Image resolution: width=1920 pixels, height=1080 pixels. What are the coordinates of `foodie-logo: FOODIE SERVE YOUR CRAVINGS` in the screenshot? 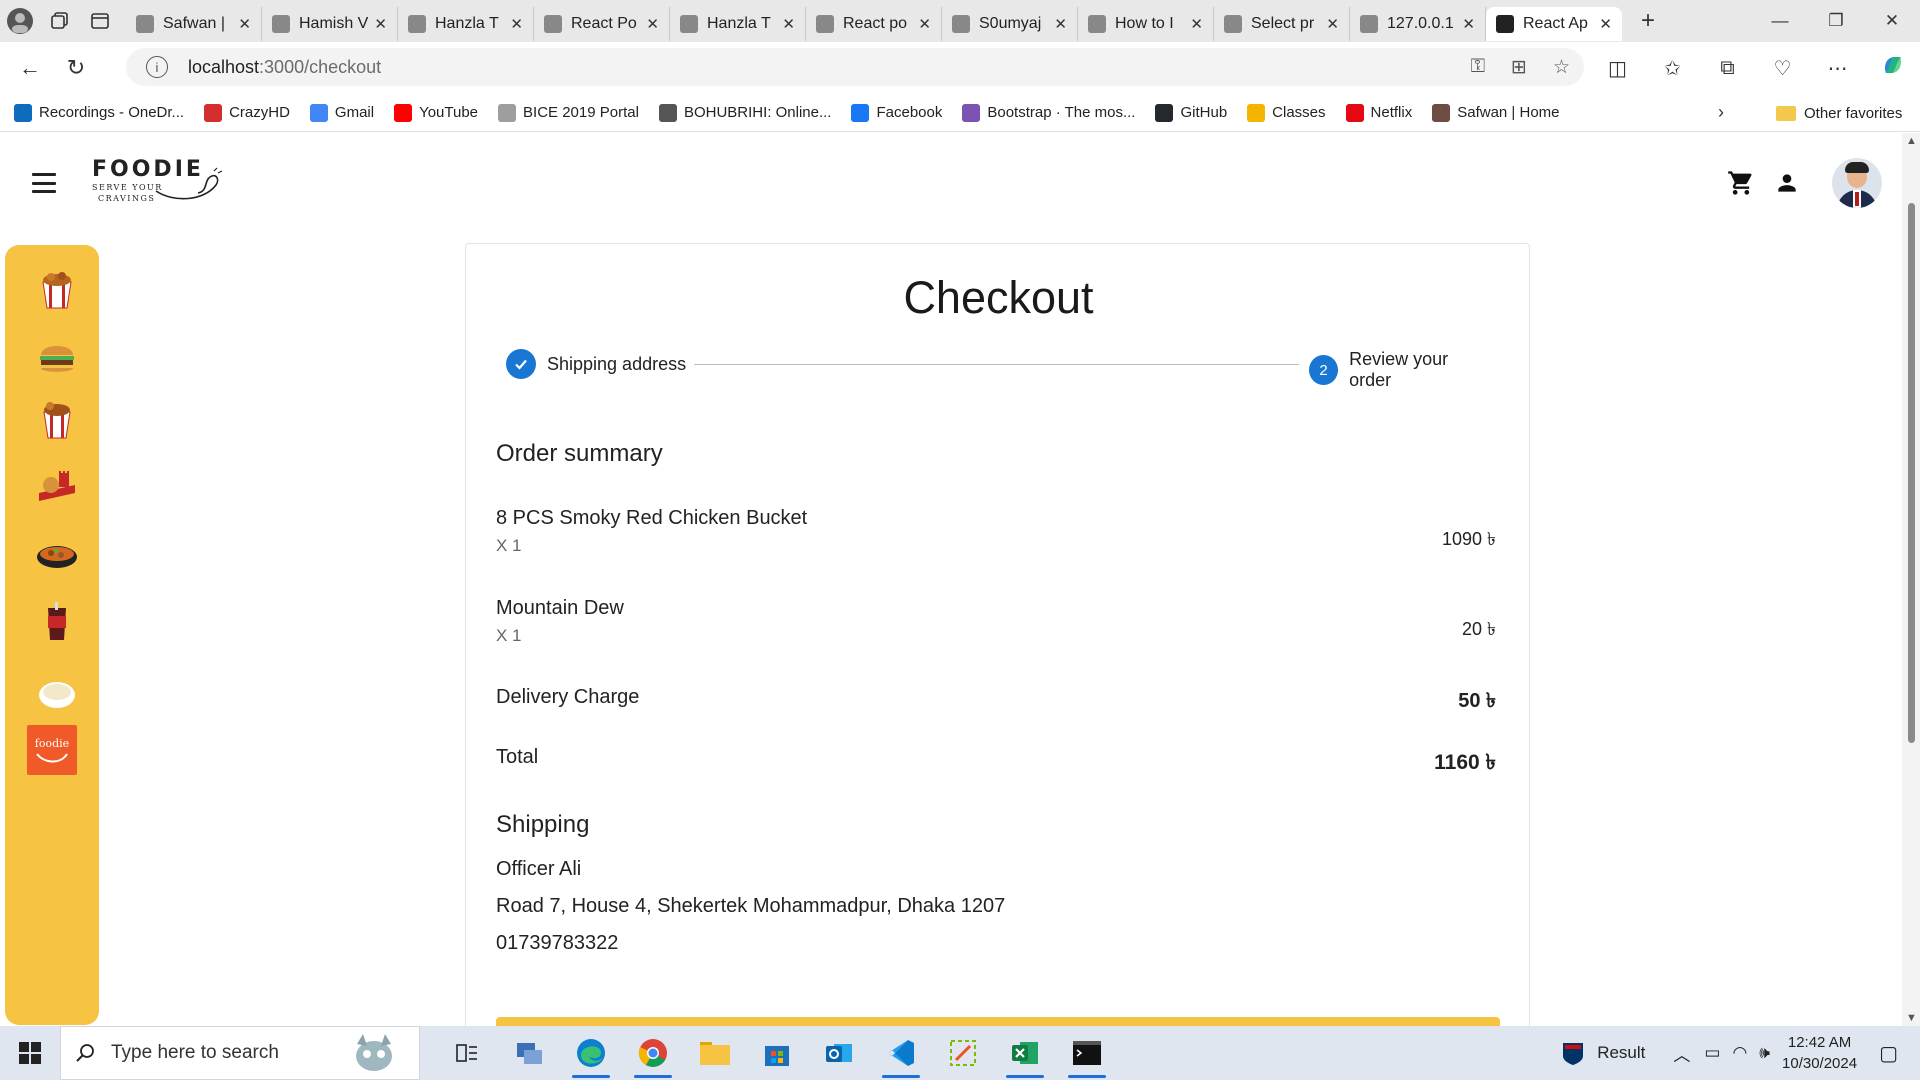 It's located at (157, 183).